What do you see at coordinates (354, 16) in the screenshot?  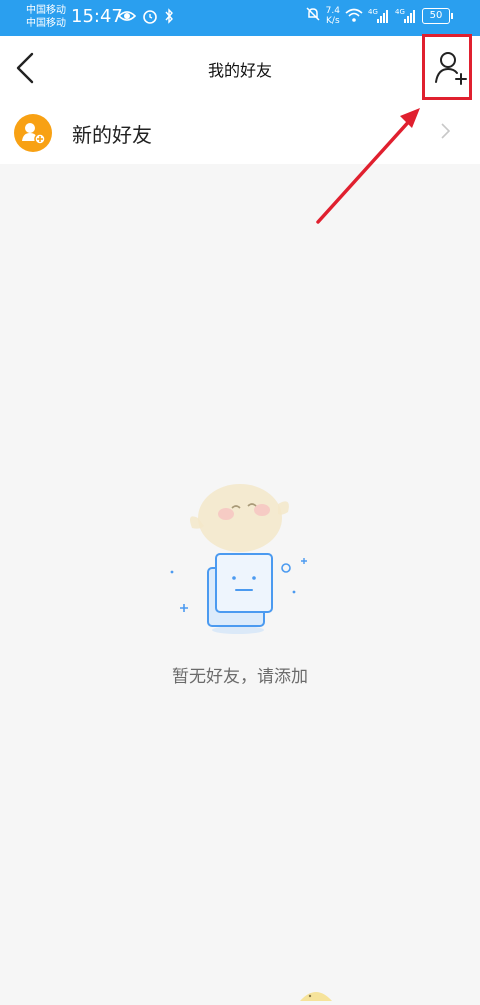 I see `wifi-icon` at bounding box center [354, 16].